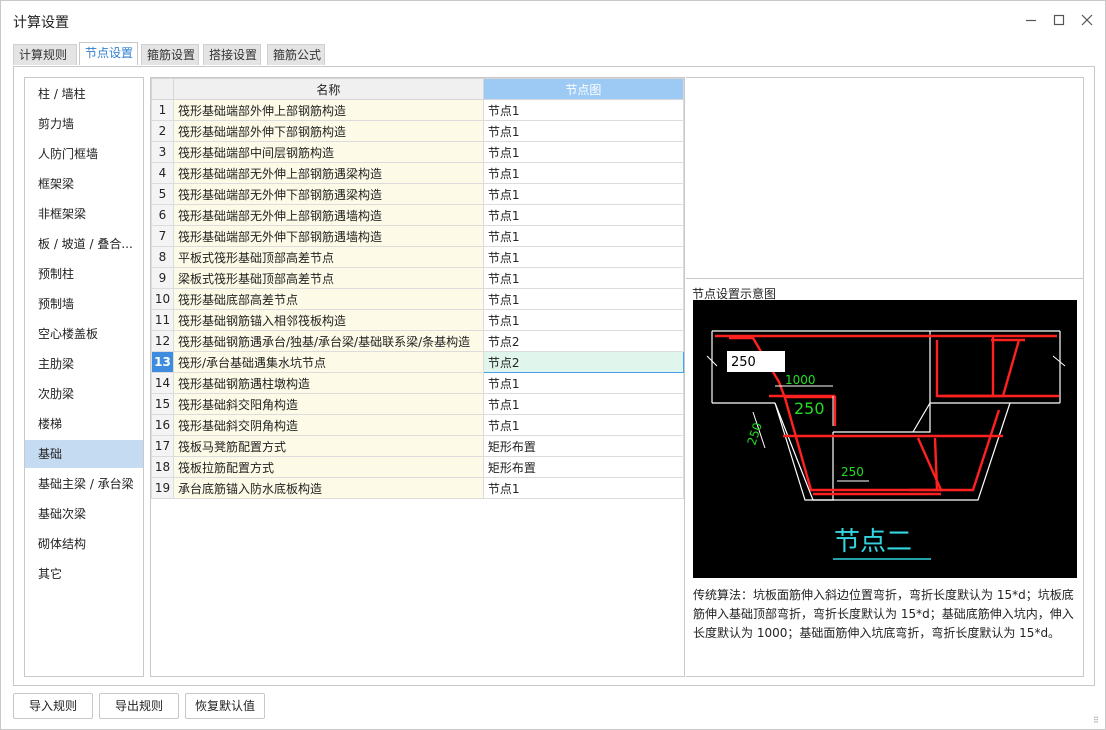 The image size is (1106, 730). Describe the element at coordinates (225, 706) in the screenshot. I see `restore-defaults-button: 恢复默认值` at that location.